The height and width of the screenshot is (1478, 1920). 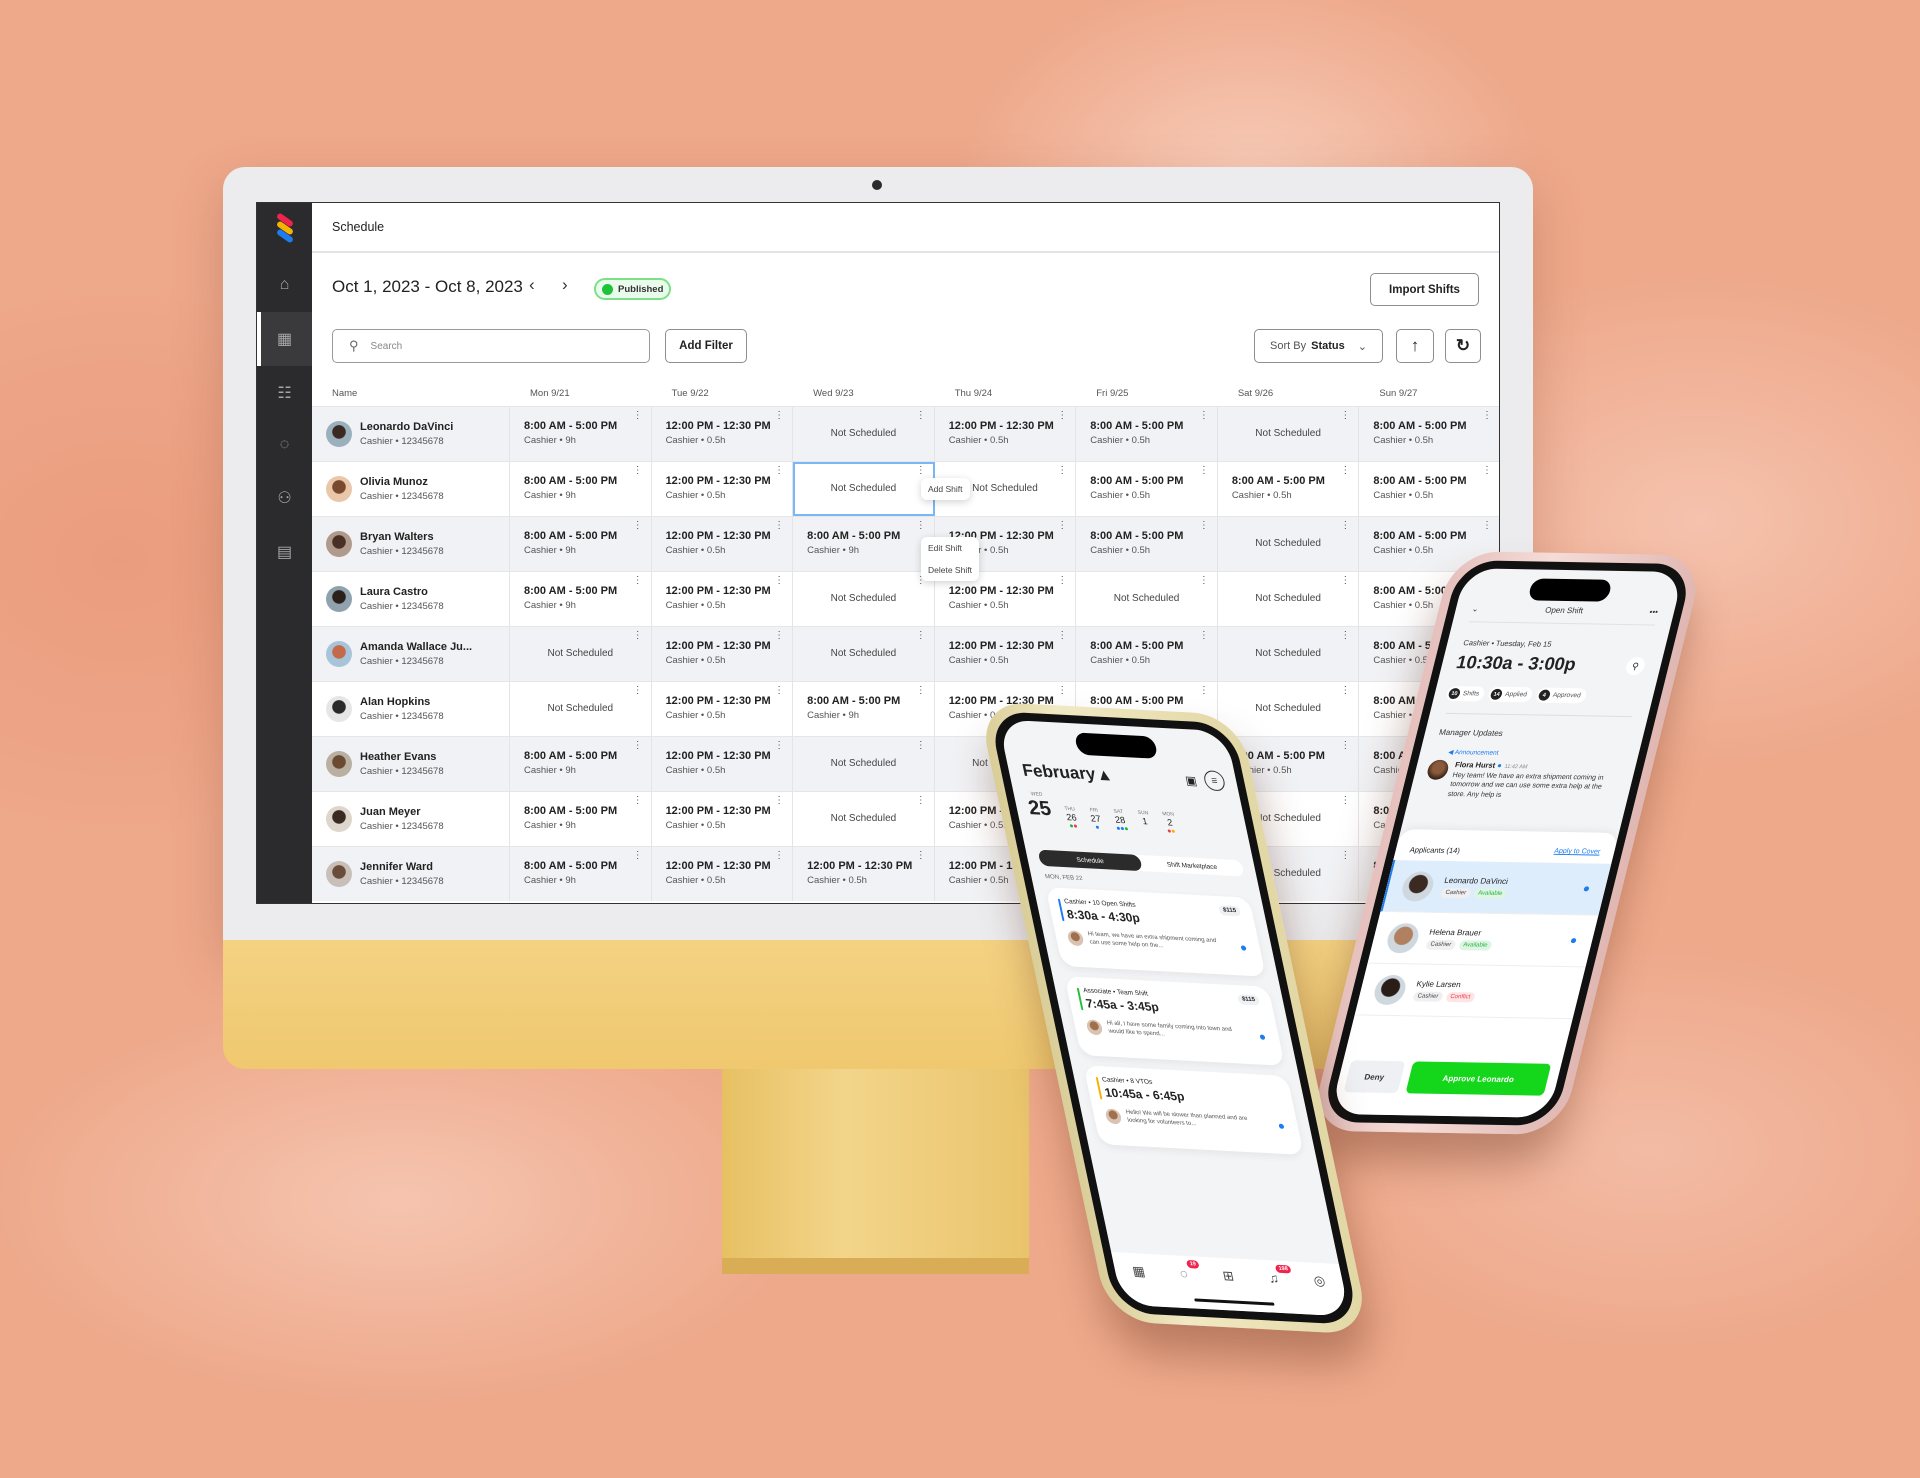 I want to click on employee-cell: Bryan Walters Cashier • 12345678, so click(x=411, y=544).